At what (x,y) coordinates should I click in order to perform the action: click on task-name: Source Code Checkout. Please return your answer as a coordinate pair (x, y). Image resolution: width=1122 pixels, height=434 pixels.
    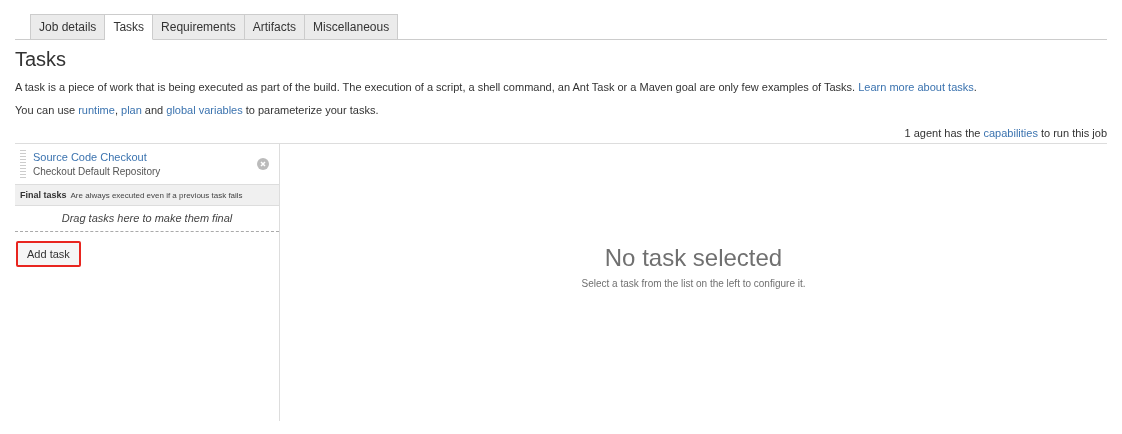
    Looking at the image, I should click on (90, 157).